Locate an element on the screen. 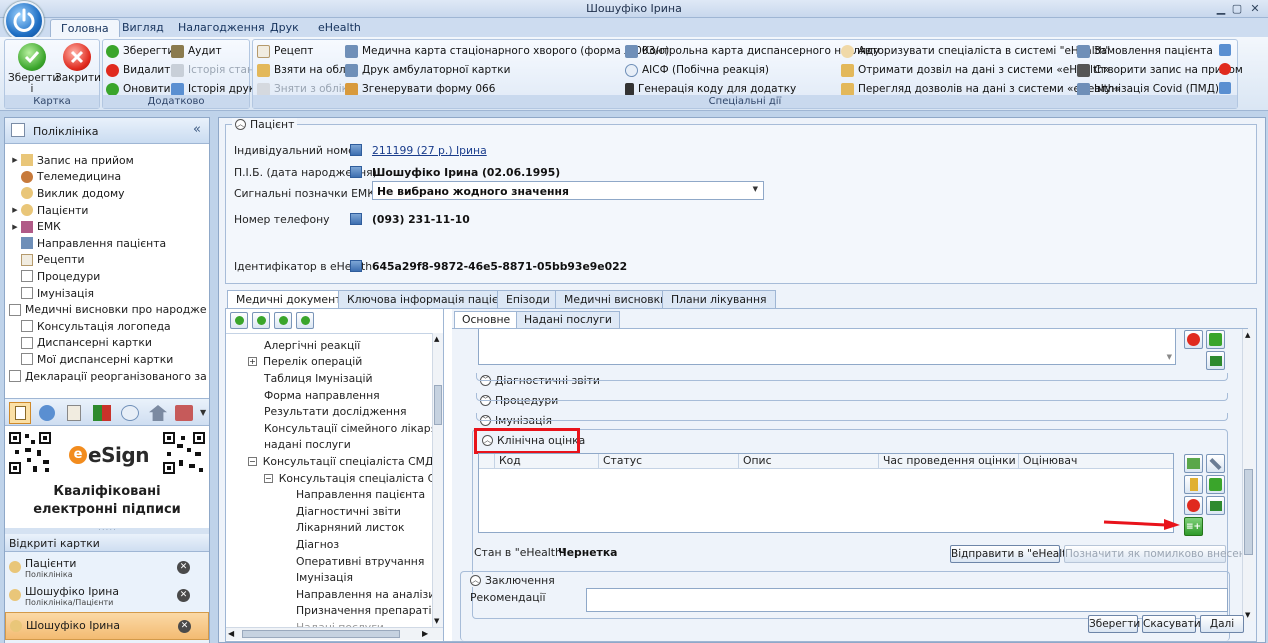  create-appointment-button: Створити запис на прийом is located at coordinates (1160, 70).